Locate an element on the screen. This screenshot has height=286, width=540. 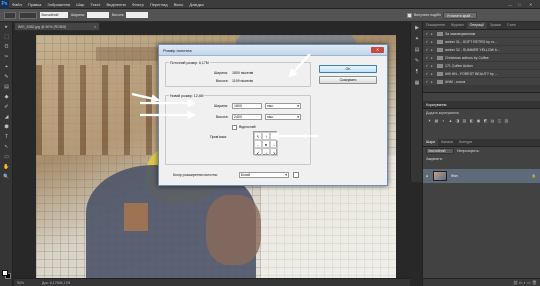
tool-icon-11: T is located at coordinates (6, 137).